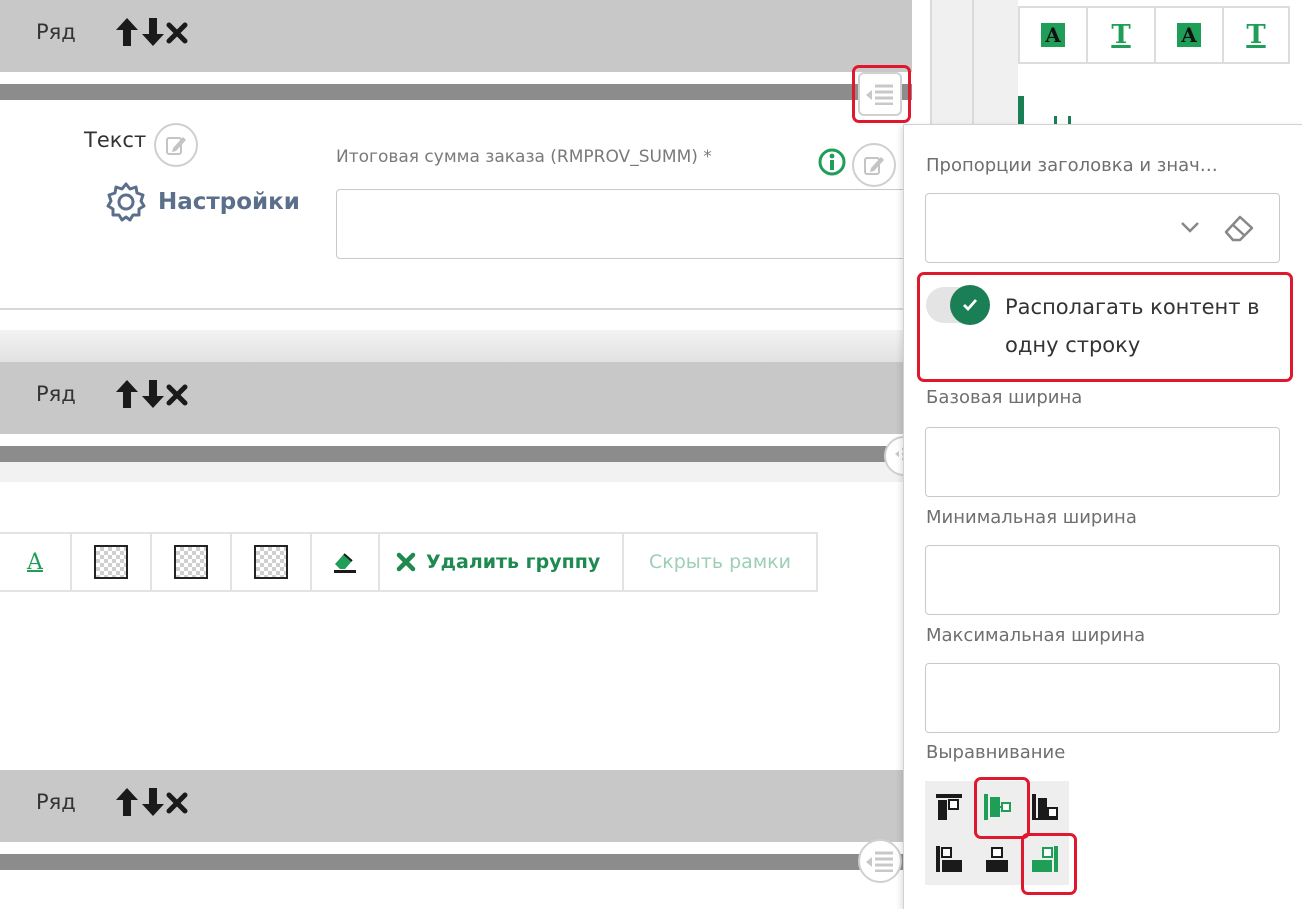 The height and width of the screenshot is (909, 1302). I want to click on align-bottom-left-icon, so click(1045, 807).